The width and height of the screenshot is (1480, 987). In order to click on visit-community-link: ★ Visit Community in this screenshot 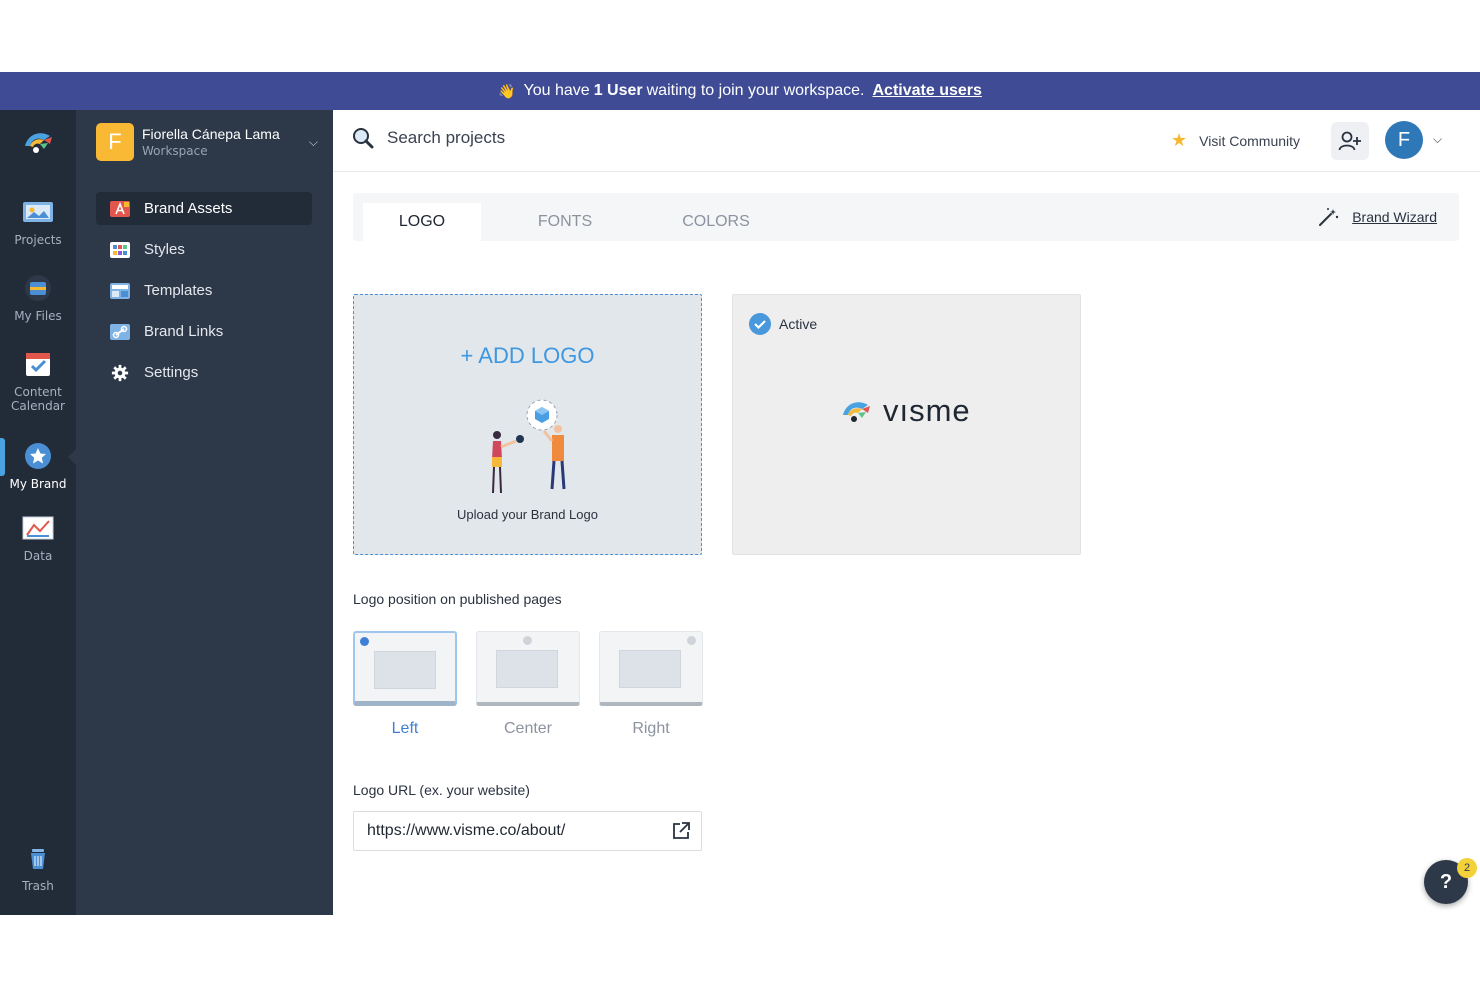, I will do `click(1235, 140)`.